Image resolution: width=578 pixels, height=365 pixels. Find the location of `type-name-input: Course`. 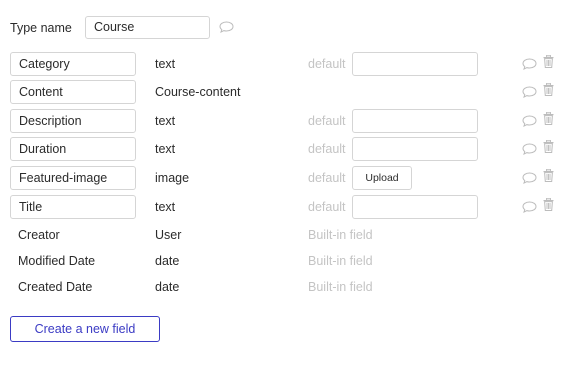

type-name-input: Course is located at coordinates (147, 27).